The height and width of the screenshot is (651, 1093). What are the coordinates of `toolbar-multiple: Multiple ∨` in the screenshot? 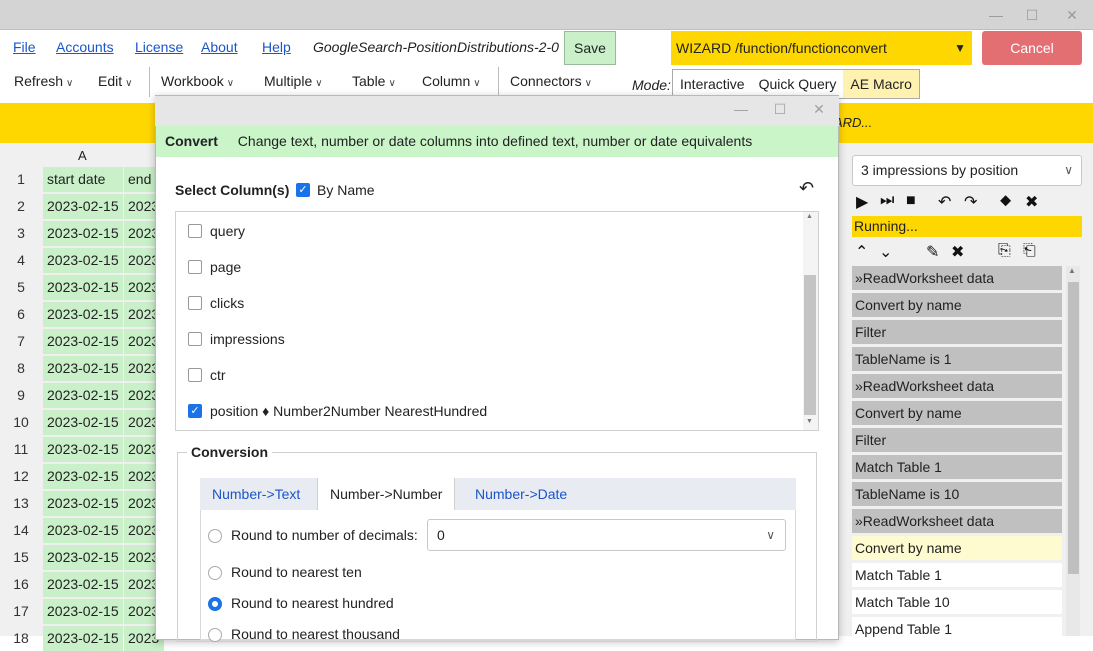 It's located at (293, 81).